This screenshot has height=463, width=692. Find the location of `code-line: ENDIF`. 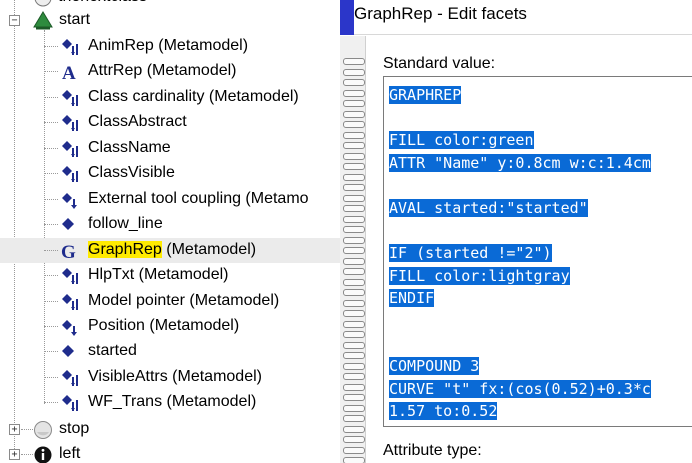

code-line: ENDIF is located at coordinates (520, 298).